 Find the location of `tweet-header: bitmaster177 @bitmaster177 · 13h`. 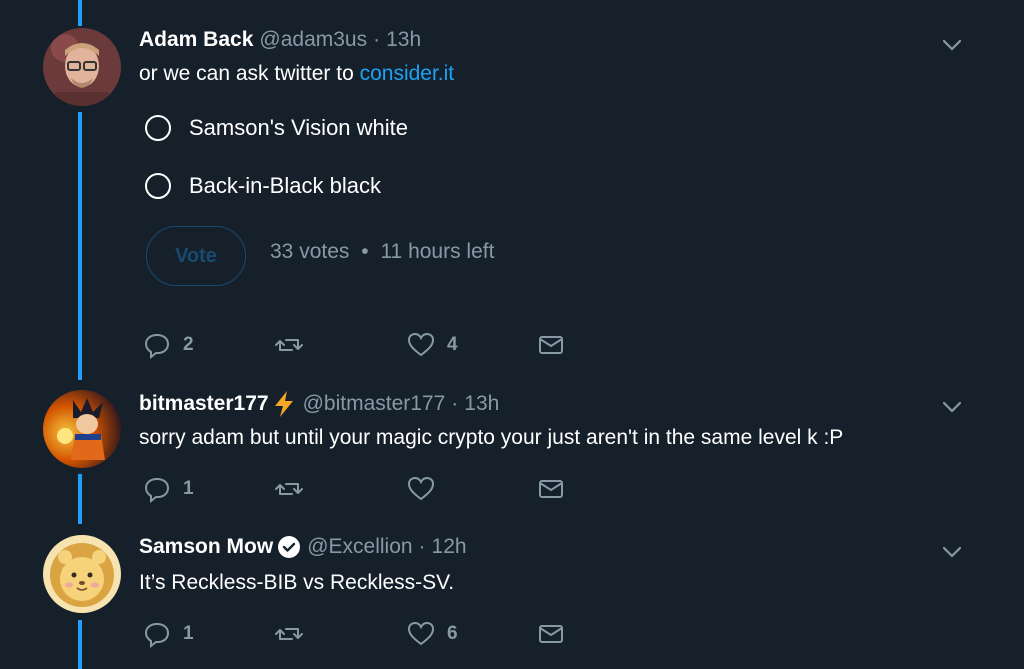

tweet-header: bitmaster177 @bitmaster177 · 13h is located at coordinates (319, 404).